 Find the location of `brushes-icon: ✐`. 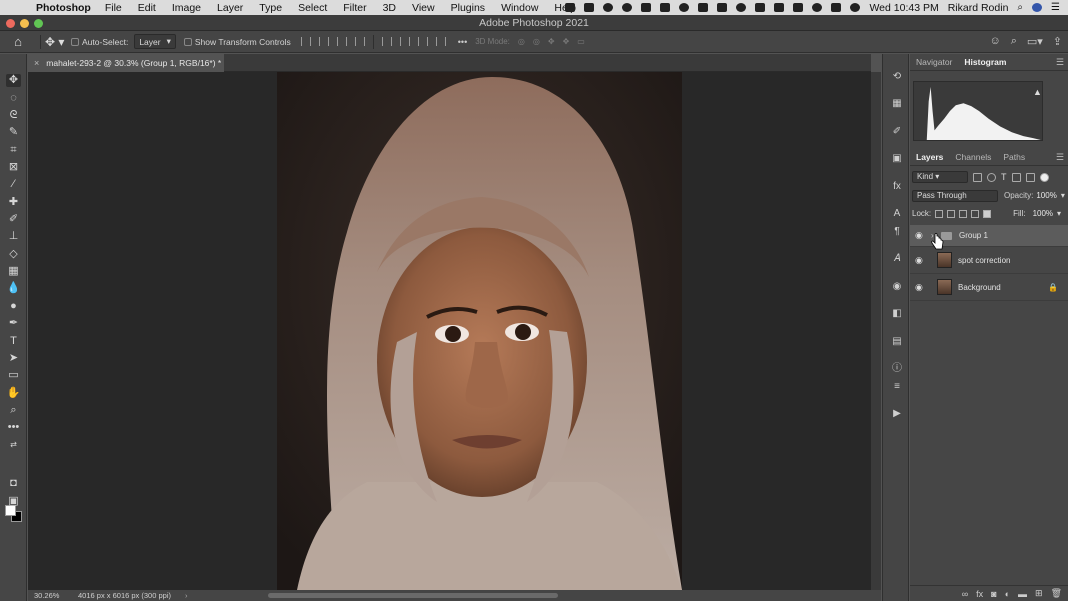

brushes-icon: ✐ is located at coordinates (897, 132).